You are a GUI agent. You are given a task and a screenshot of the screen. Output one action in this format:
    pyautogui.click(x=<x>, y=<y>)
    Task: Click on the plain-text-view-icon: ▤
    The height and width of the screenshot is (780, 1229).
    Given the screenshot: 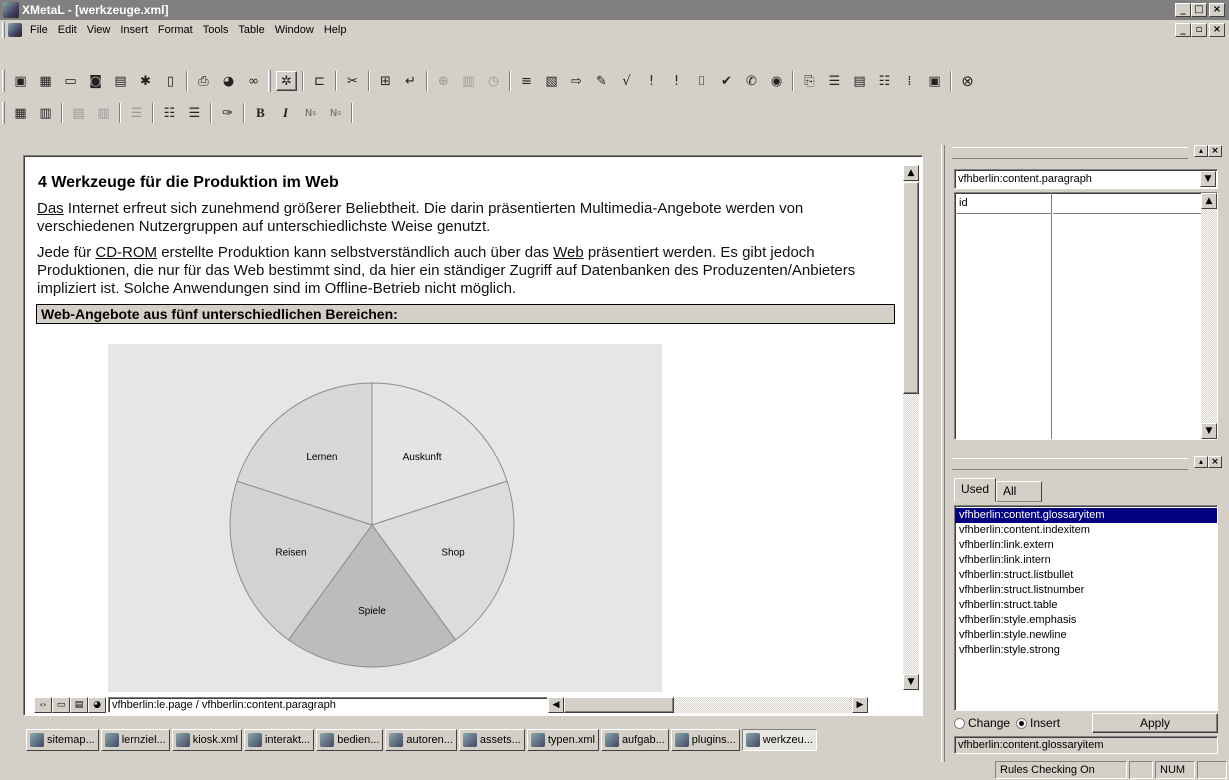 What is the action you would take?
    pyautogui.click(x=79, y=705)
    